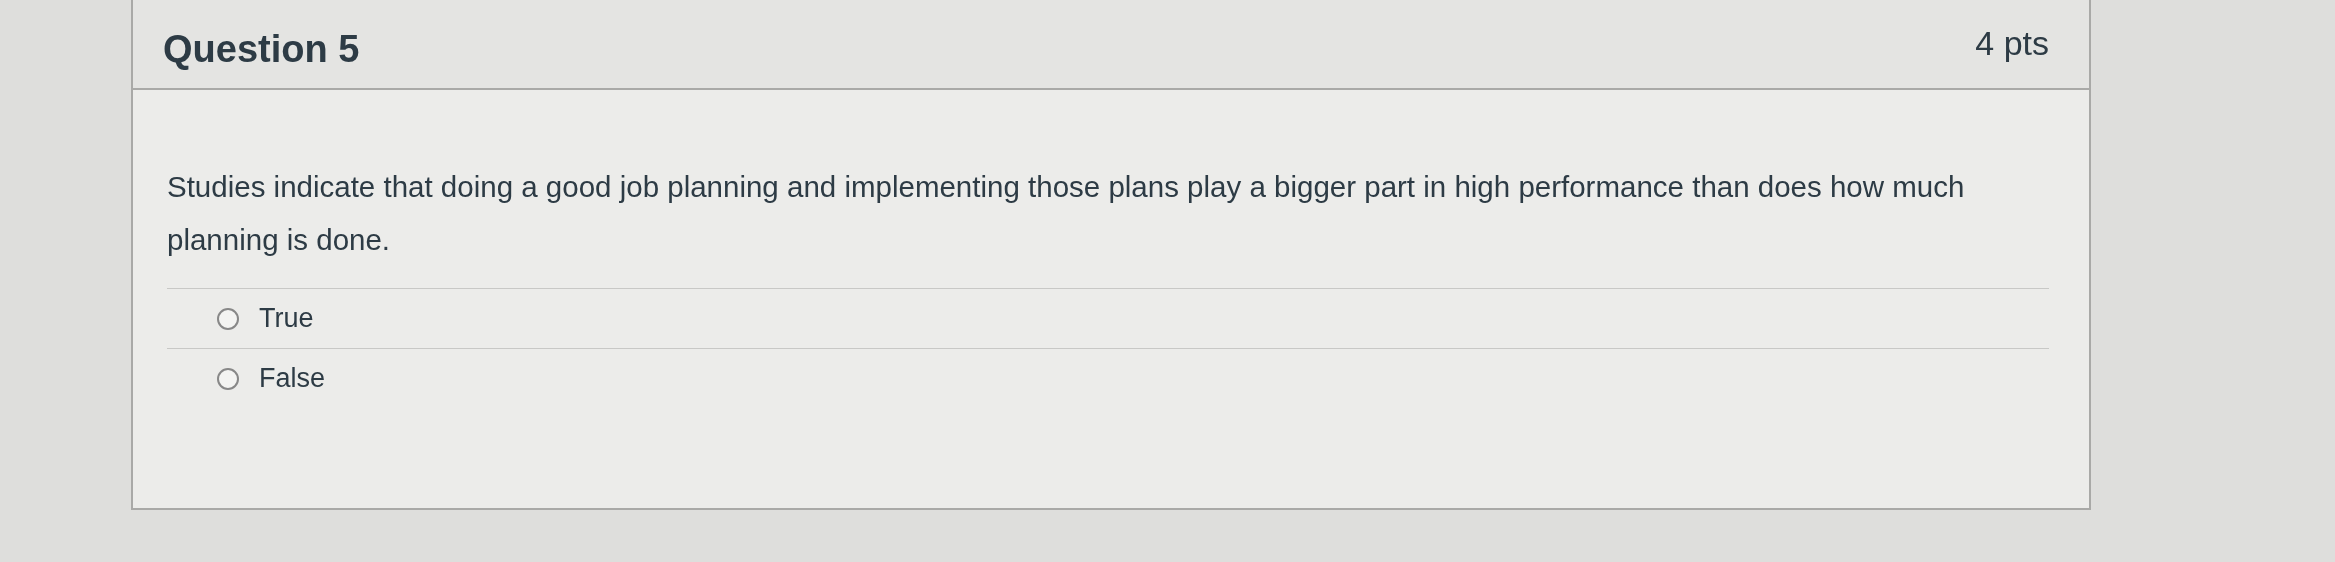 The height and width of the screenshot is (562, 2335). Describe the element at coordinates (261, 49) in the screenshot. I see `question-title: Question 5` at that location.